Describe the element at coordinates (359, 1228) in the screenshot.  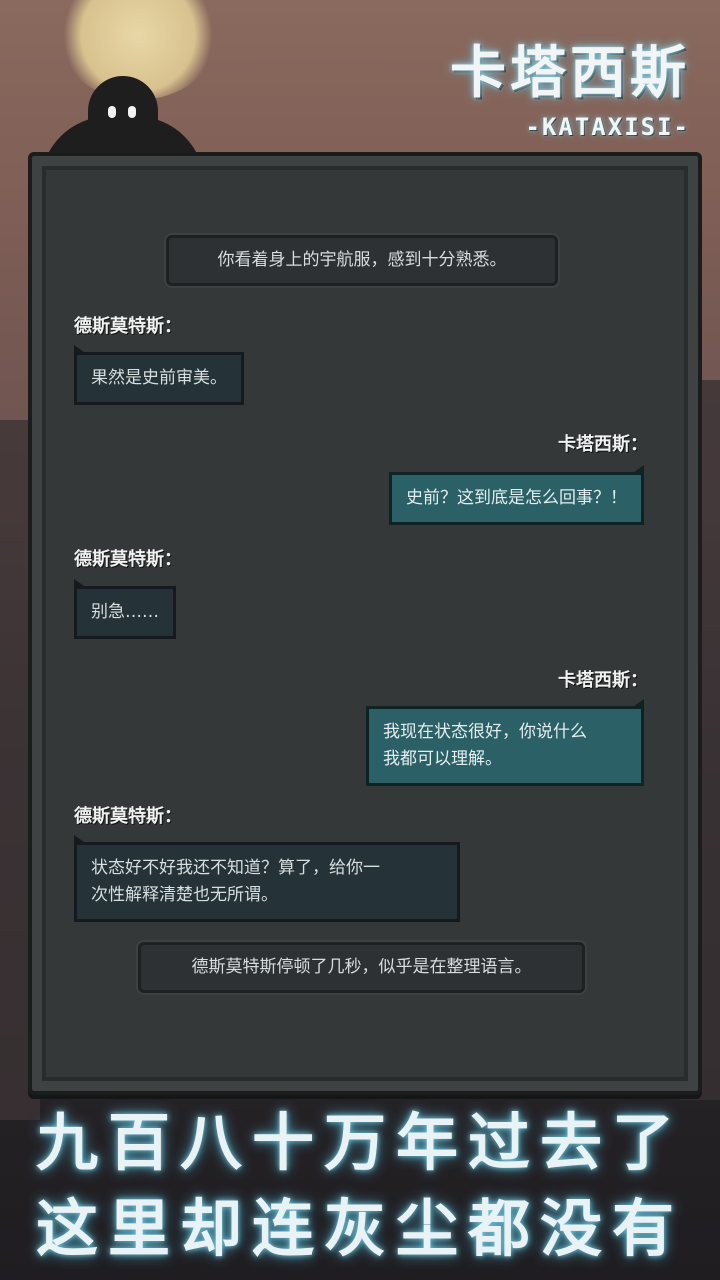
I see `slogan-line-2: 这里却连灰尘都没有` at that location.